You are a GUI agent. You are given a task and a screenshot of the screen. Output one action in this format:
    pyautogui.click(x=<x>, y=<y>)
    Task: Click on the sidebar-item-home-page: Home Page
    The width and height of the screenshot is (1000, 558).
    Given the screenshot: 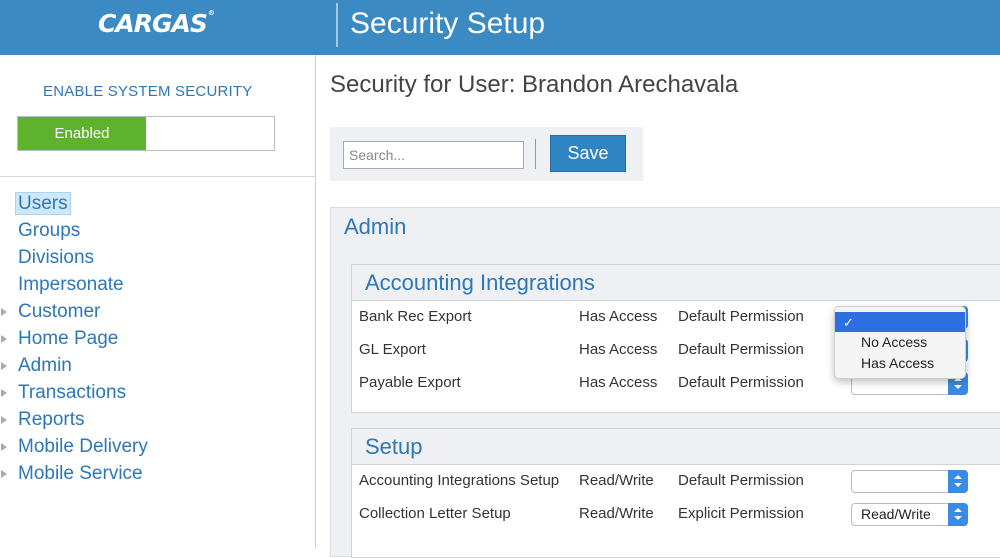 What is the action you would take?
    pyautogui.click(x=158, y=338)
    